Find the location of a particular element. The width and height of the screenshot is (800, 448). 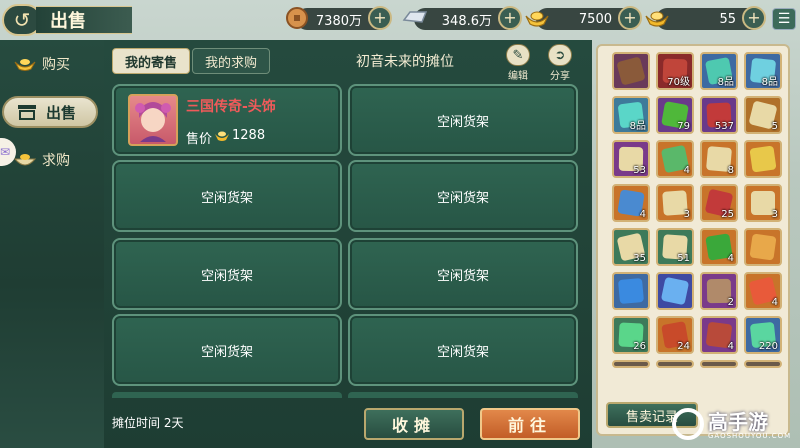

inventory-item: 2 is located at coordinates (719, 291).